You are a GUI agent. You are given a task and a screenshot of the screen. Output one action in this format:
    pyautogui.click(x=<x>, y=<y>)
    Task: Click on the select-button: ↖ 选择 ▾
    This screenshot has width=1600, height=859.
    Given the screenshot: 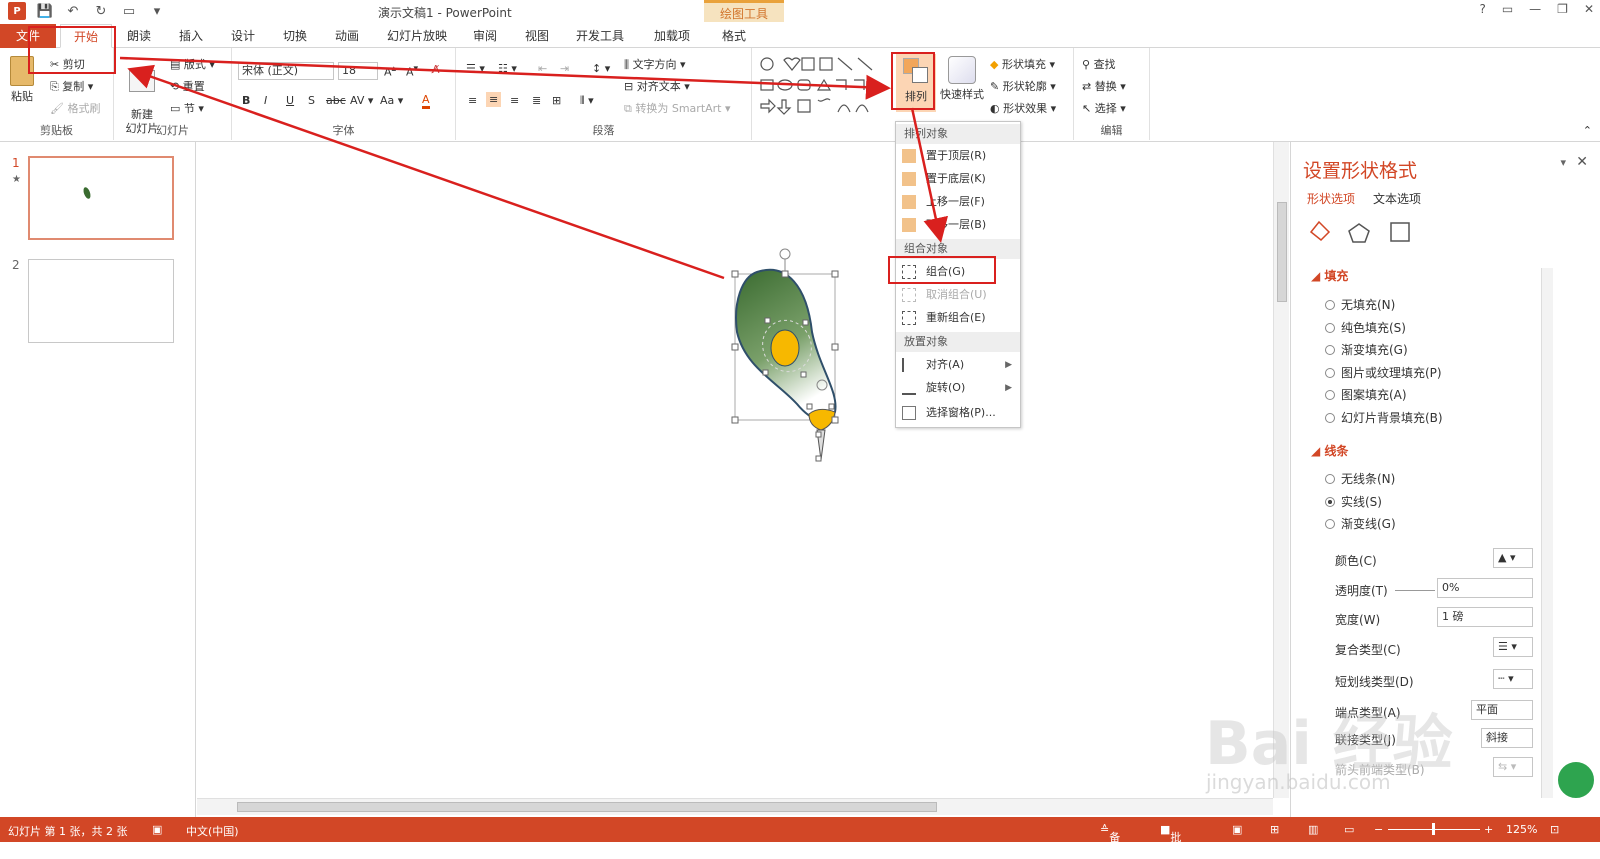 What is the action you would take?
    pyautogui.click(x=1104, y=108)
    